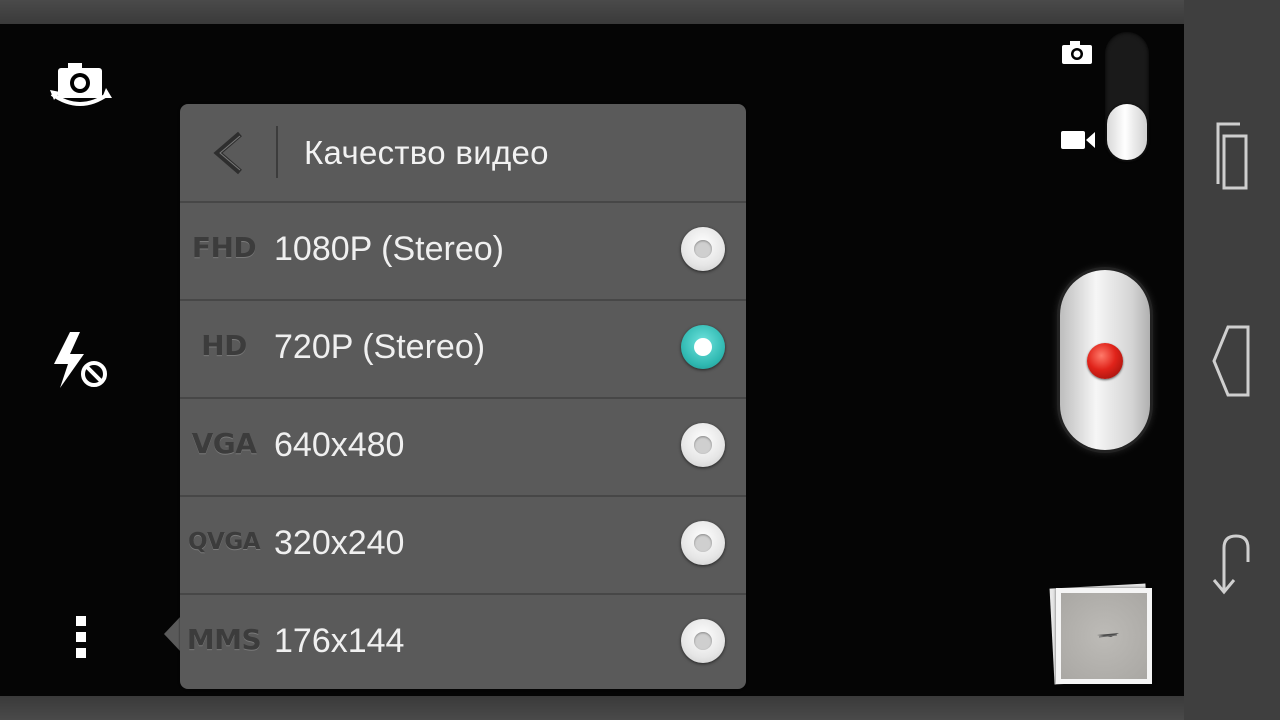 The height and width of the screenshot is (720, 1280). I want to click on thumbnail-image, so click(1104, 636).